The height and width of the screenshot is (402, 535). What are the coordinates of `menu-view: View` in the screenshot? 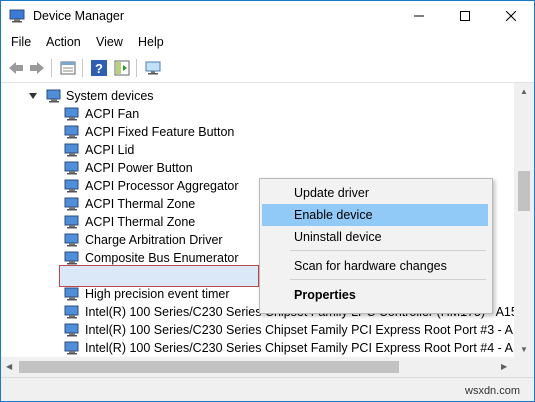 It's located at (109, 42).